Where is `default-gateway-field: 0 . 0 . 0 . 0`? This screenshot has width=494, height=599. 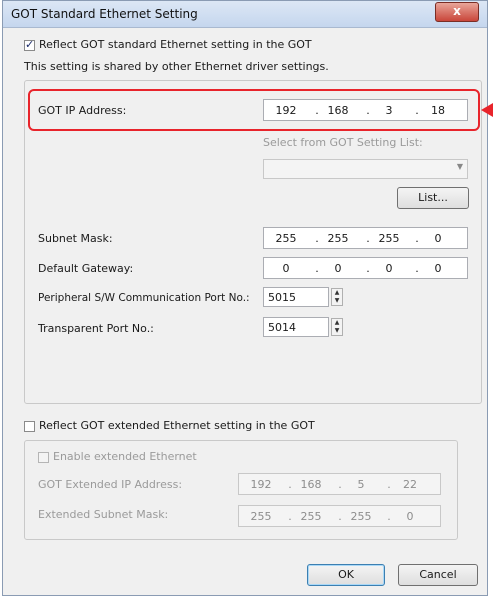 default-gateway-field: 0 . 0 . 0 . 0 is located at coordinates (365, 268).